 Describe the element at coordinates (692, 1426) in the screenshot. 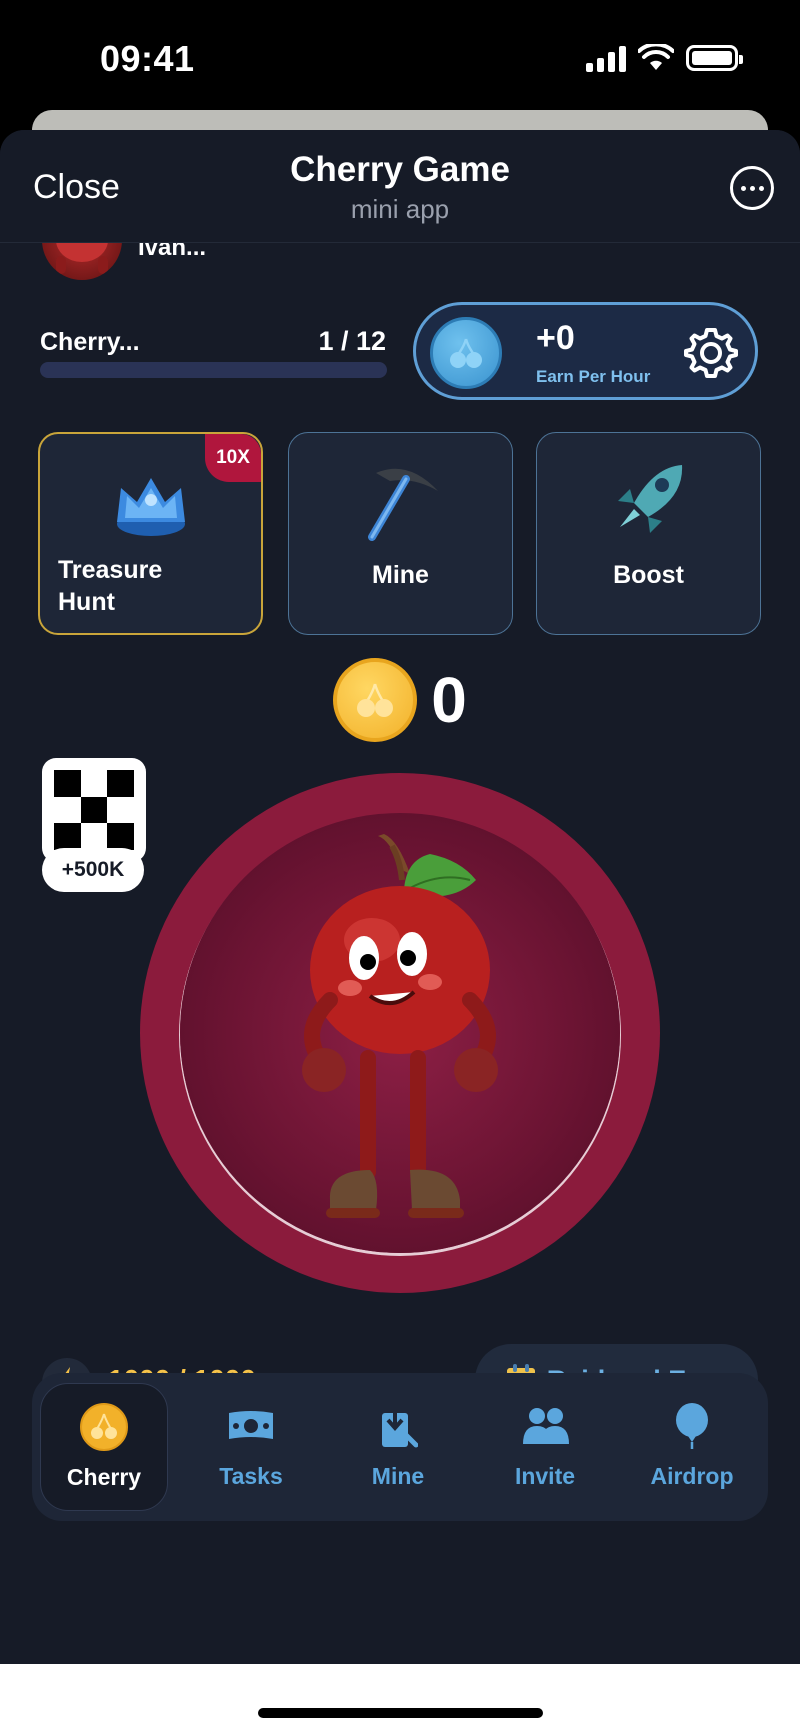

I see `balloon-icon` at that location.